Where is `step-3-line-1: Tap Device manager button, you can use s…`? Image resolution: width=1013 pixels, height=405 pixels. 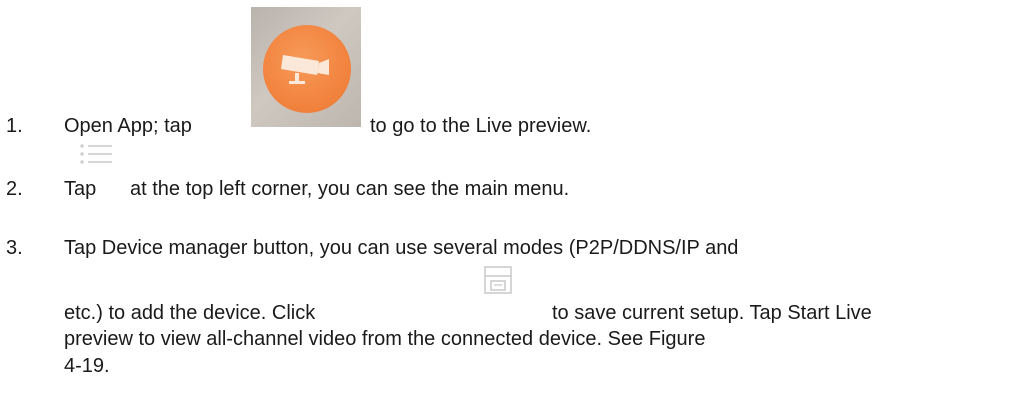 step-3-line-1: Tap Device manager button, you can use s… is located at coordinates (401, 248).